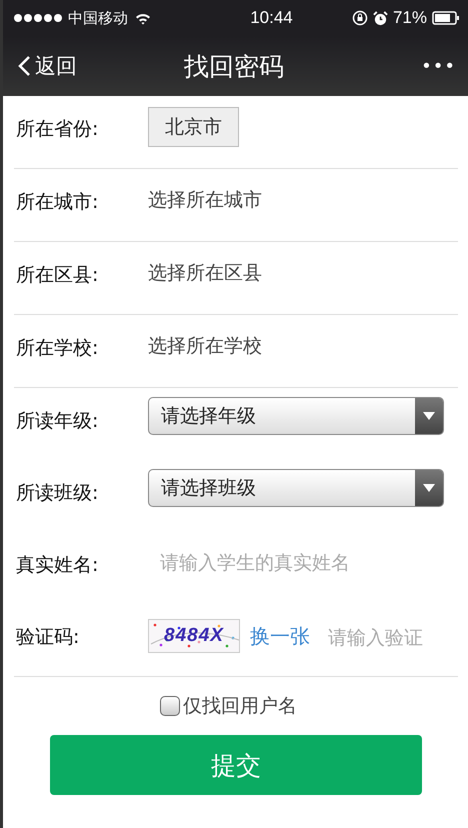  Describe the element at coordinates (57, 493) in the screenshot. I see `field-label: 所读班级:` at that location.